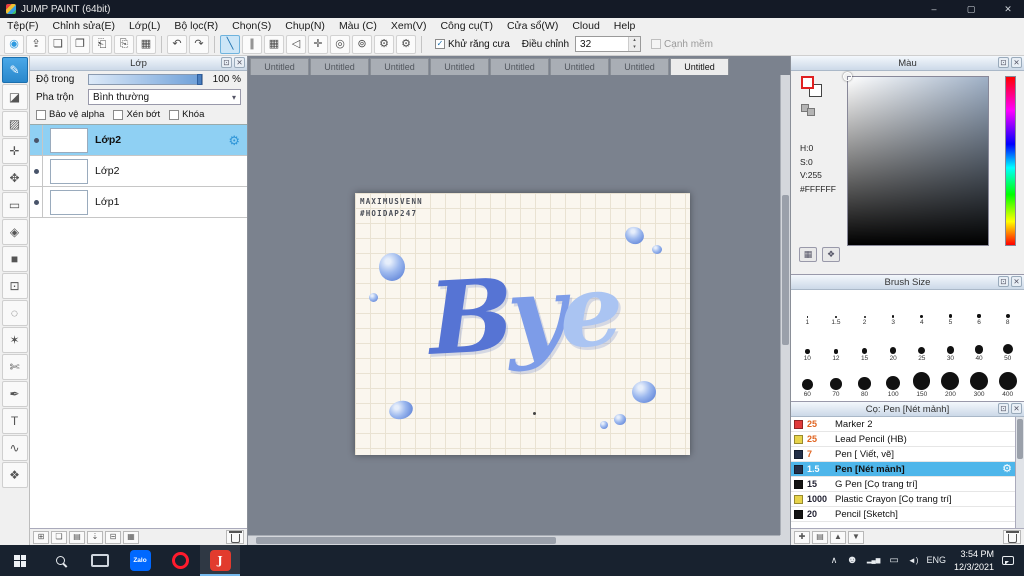 The width and height of the screenshot is (1024, 576). What do you see at coordinates (58, 44) in the screenshot?
I see `toolbar-icon: ❏` at bounding box center [58, 44].